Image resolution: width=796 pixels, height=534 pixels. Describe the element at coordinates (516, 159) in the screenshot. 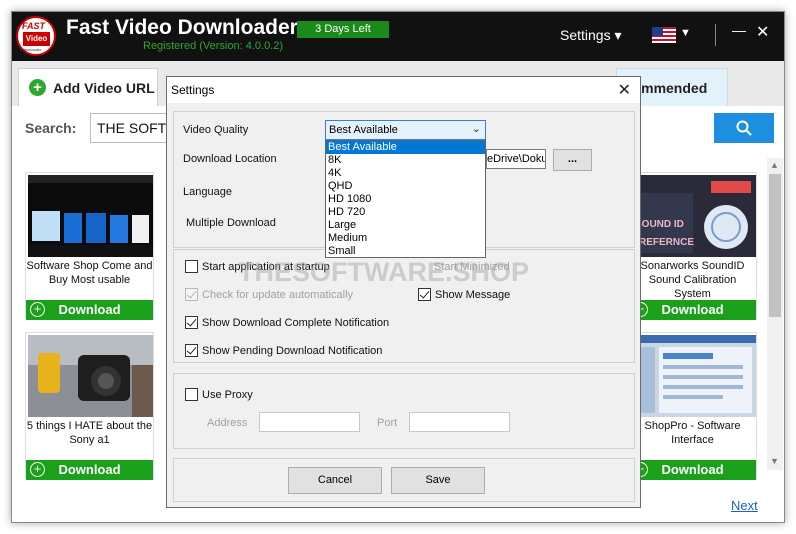

I see `download-location-input: eDrive\Doku` at that location.